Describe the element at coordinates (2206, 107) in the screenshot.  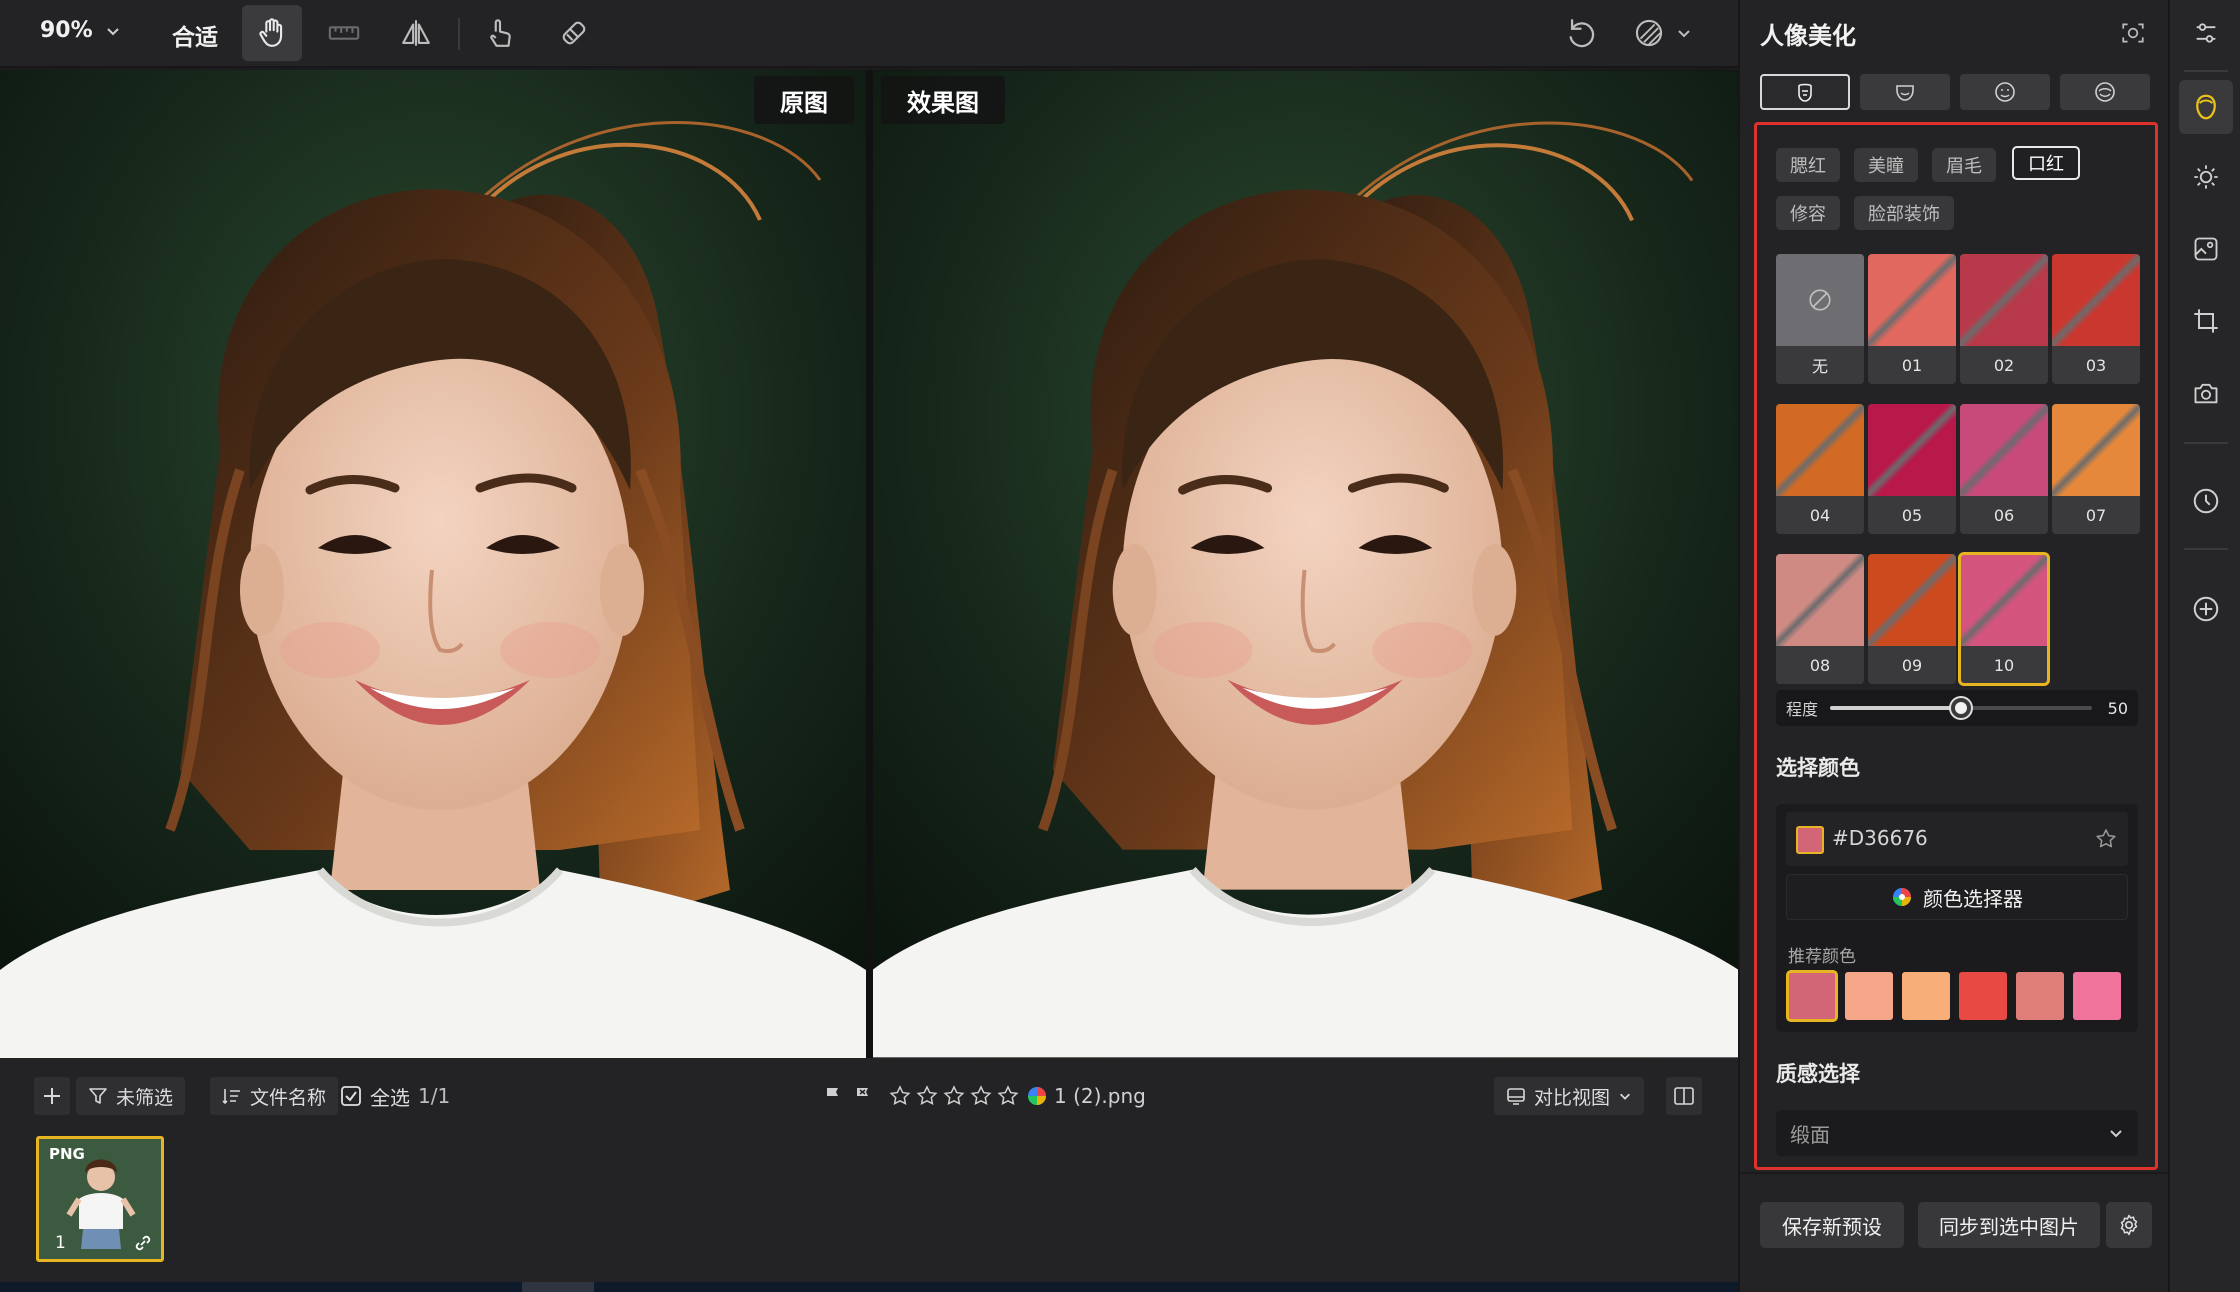
I see `rail-beauty-button` at that location.